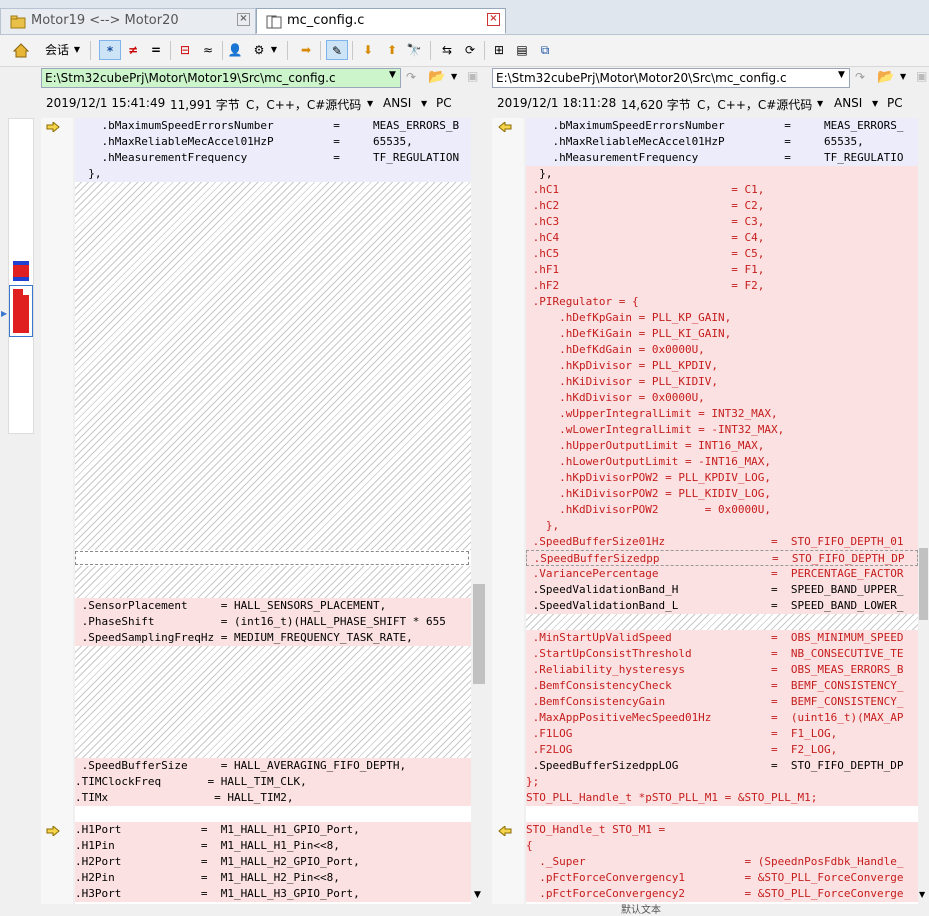 The width and height of the screenshot is (929, 916). What do you see at coordinates (557, 103) in the screenshot?
I see `right-date: 2019/12/1 18:11:28` at bounding box center [557, 103].